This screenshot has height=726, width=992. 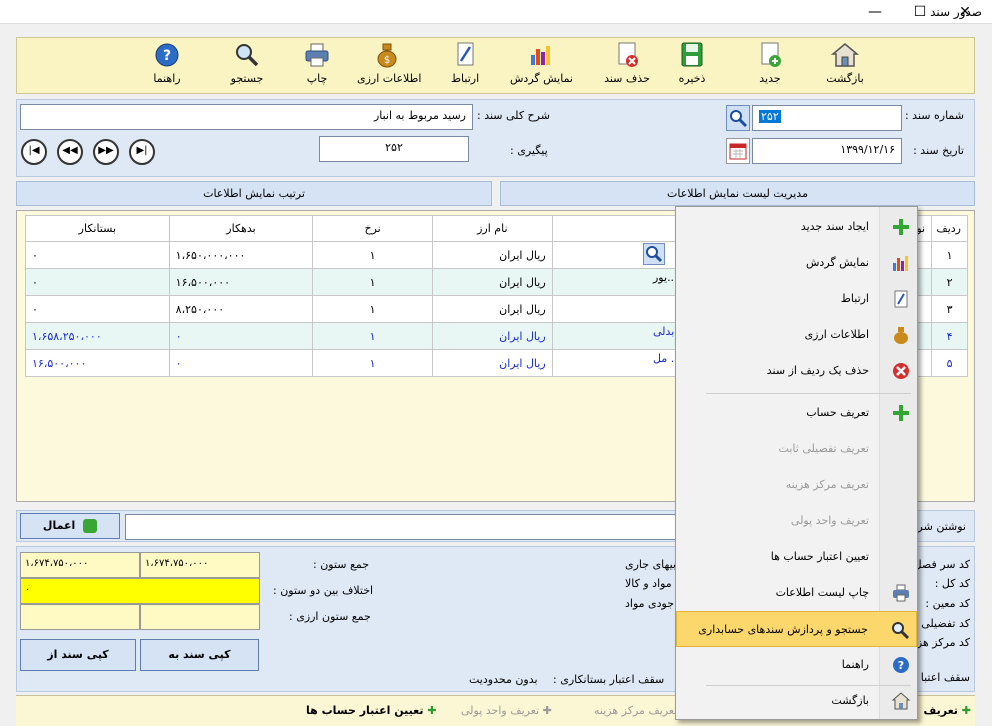 What do you see at coordinates (965, 12) in the screenshot?
I see `close-button: ✕` at bounding box center [965, 12].